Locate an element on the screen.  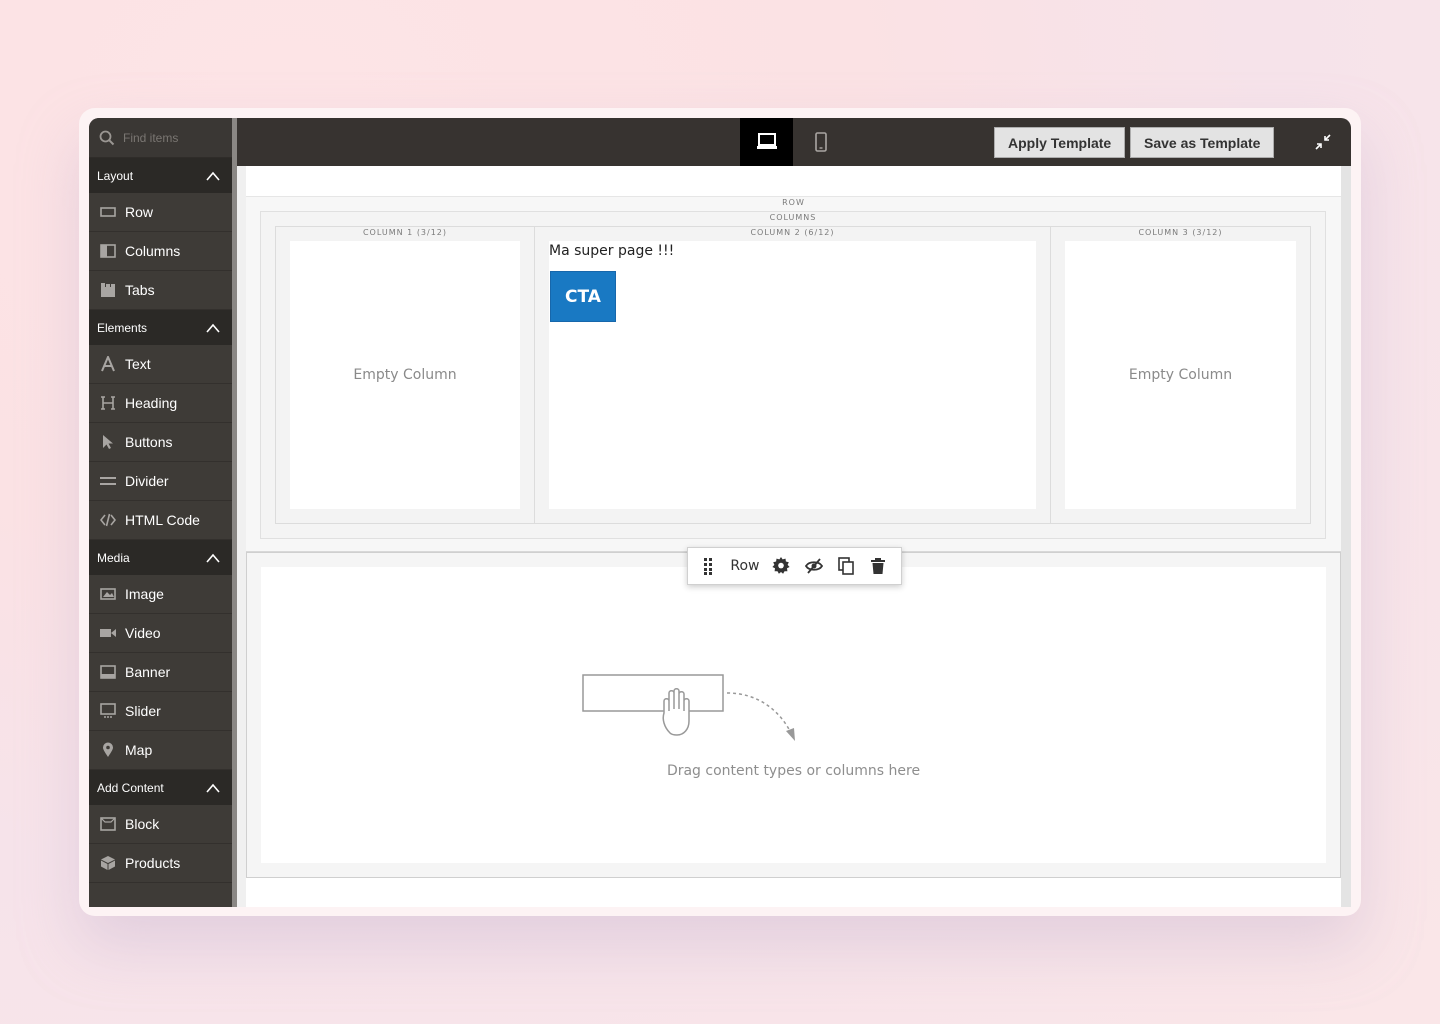
search-bar is located at coordinates (160, 138).